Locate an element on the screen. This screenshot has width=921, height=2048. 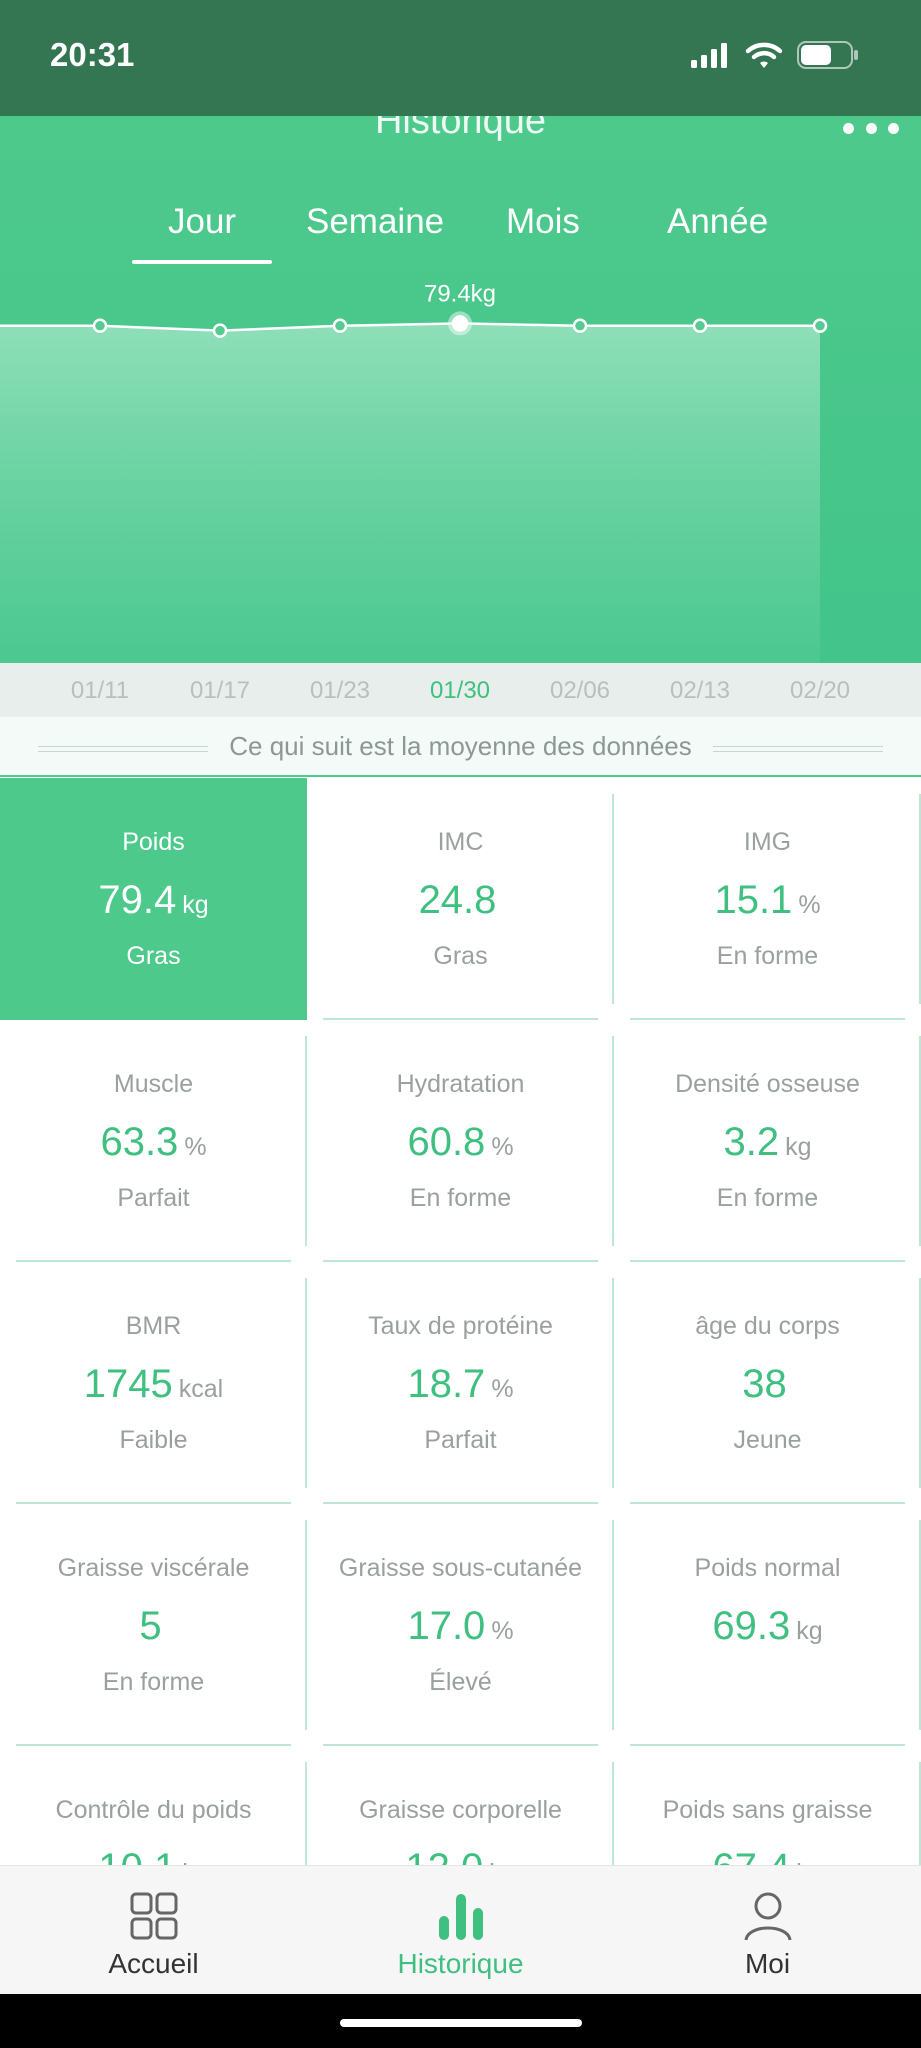
chart-x-tick: 01/23 is located at coordinates (340, 691).